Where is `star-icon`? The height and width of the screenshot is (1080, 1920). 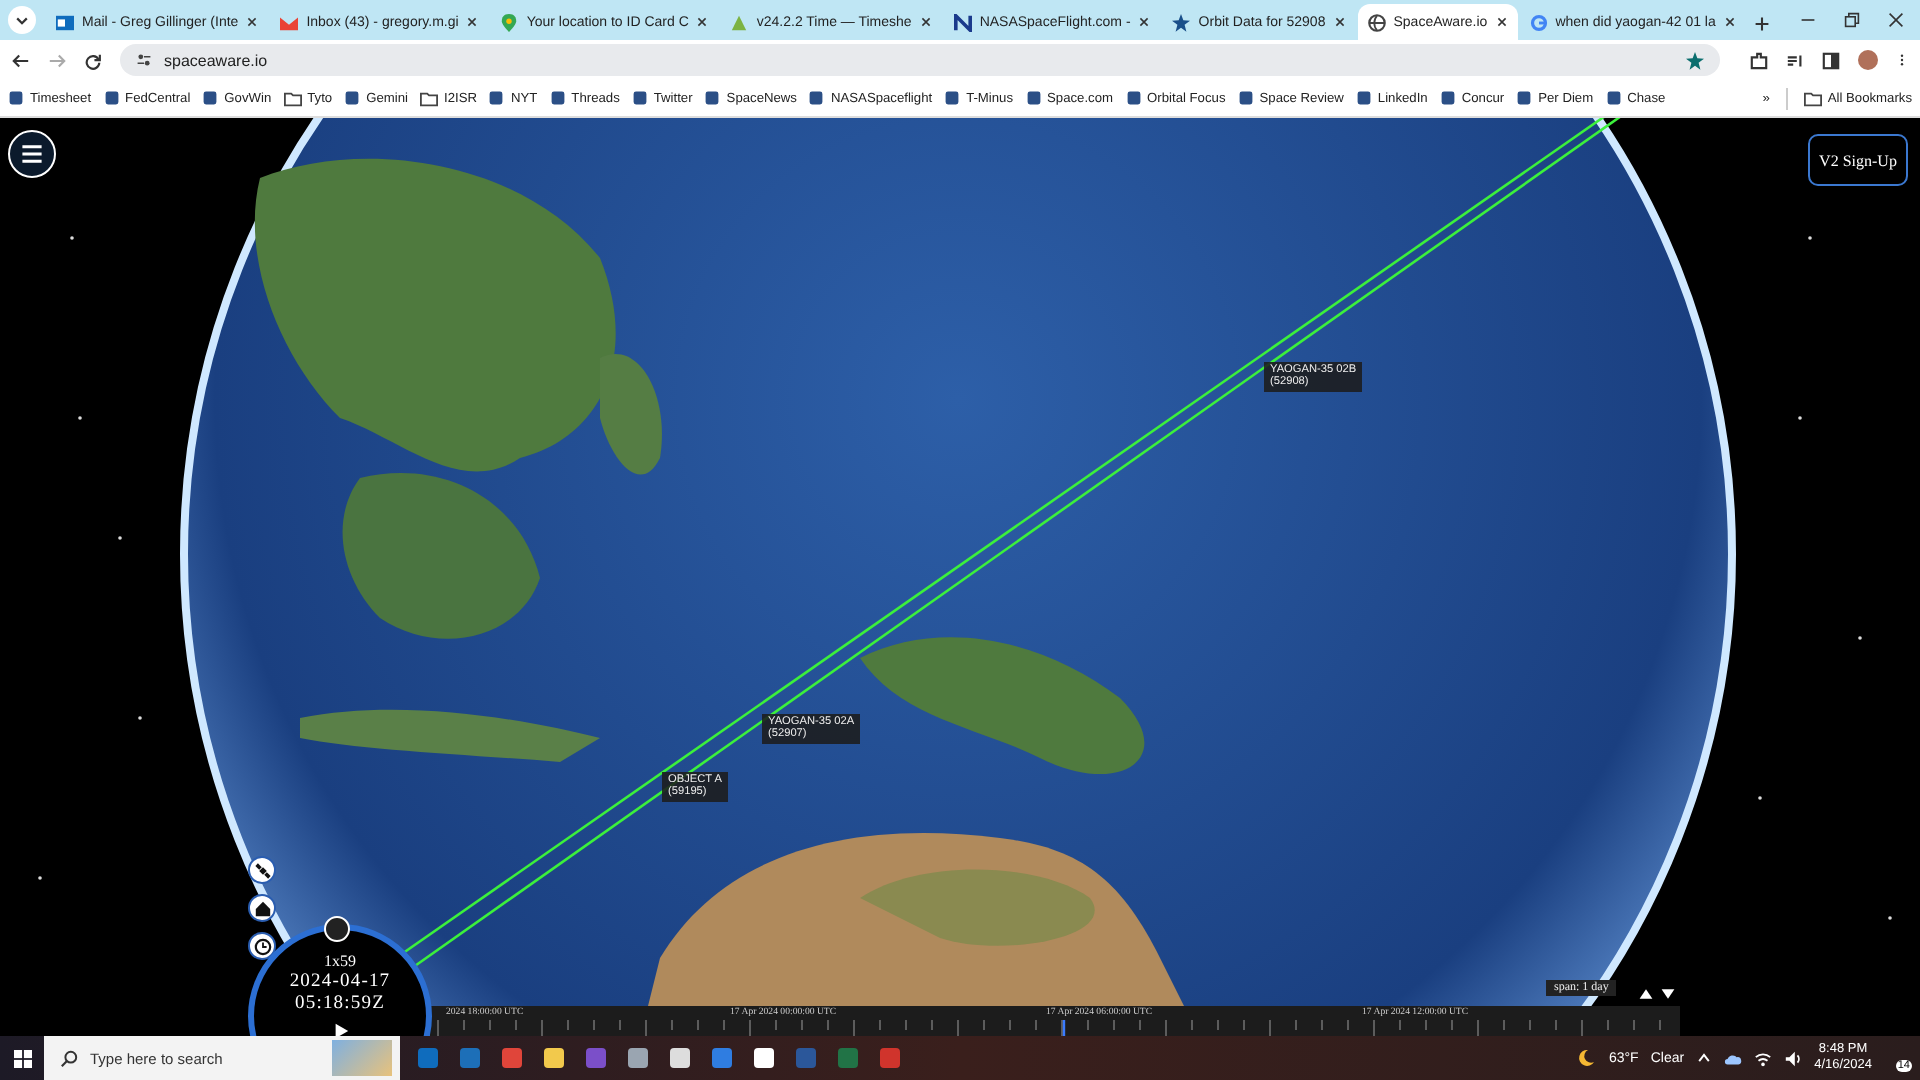
star-icon is located at coordinates (1181, 22).